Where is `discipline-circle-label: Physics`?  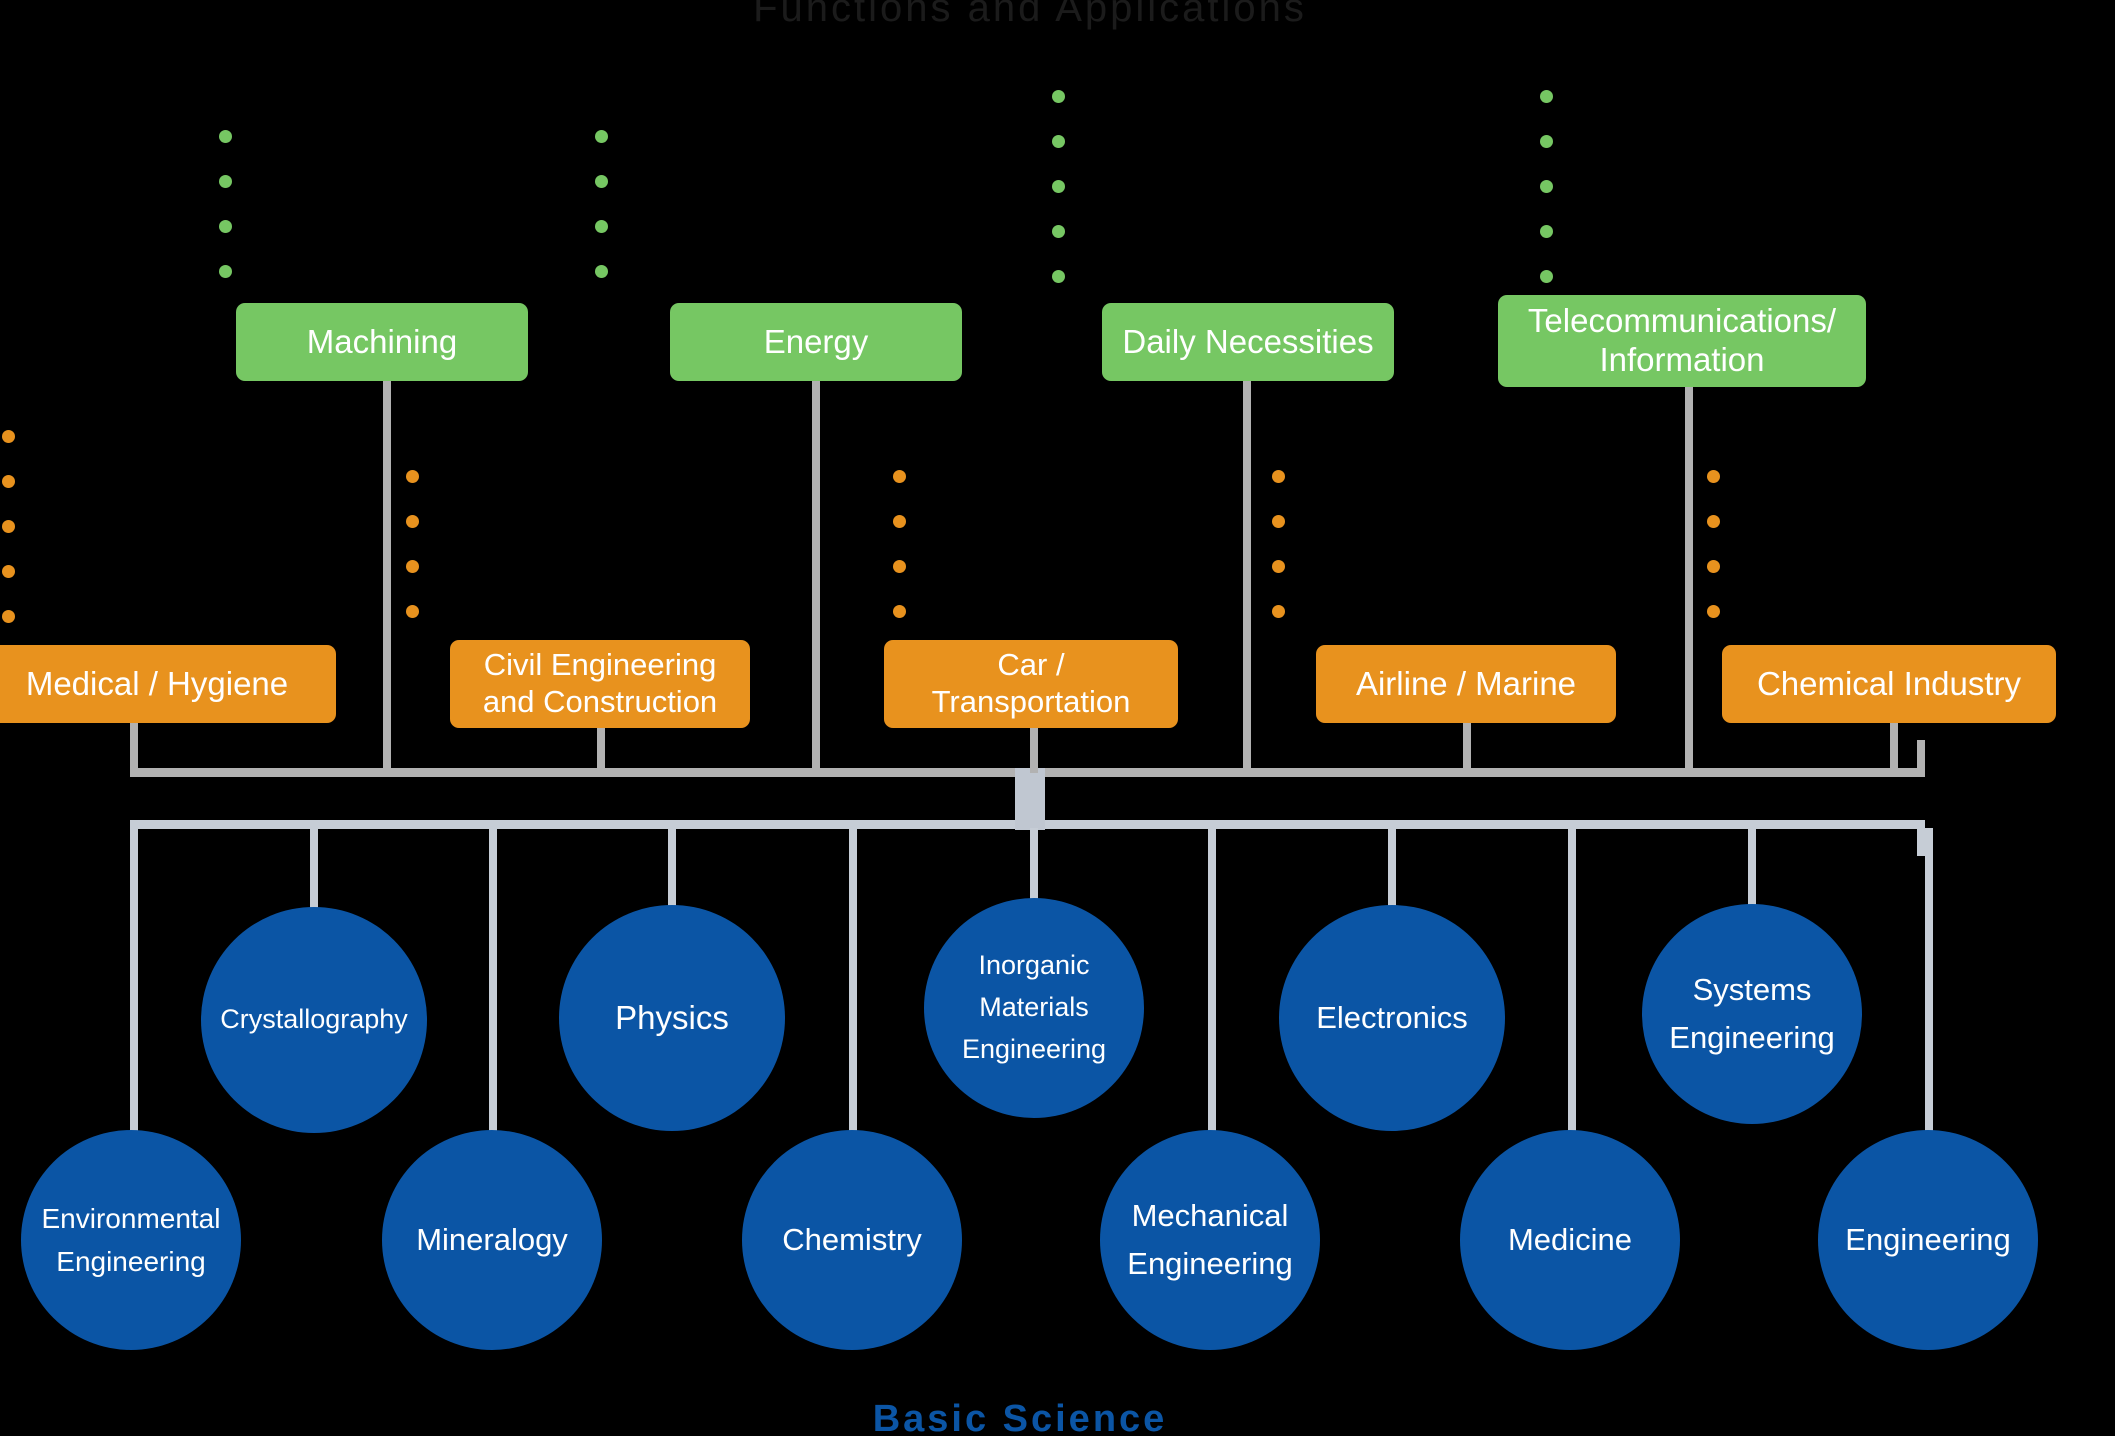 discipline-circle-label: Physics is located at coordinates (672, 1018).